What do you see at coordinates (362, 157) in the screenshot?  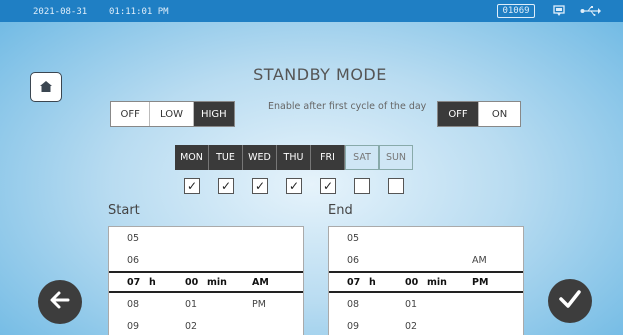 I see `day-sat: SAT` at bounding box center [362, 157].